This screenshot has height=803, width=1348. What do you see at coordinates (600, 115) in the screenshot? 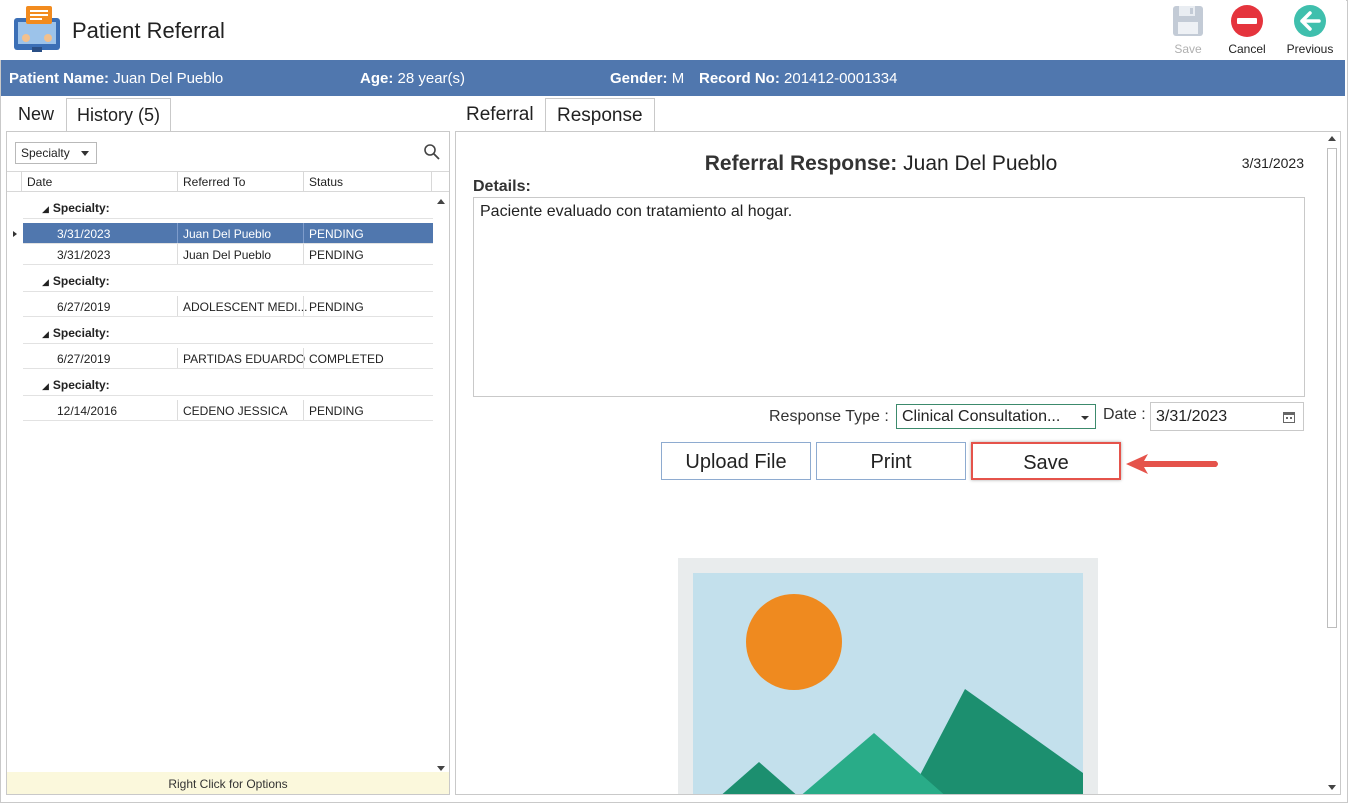
I see `tab-response: Response` at bounding box center [600, 115].